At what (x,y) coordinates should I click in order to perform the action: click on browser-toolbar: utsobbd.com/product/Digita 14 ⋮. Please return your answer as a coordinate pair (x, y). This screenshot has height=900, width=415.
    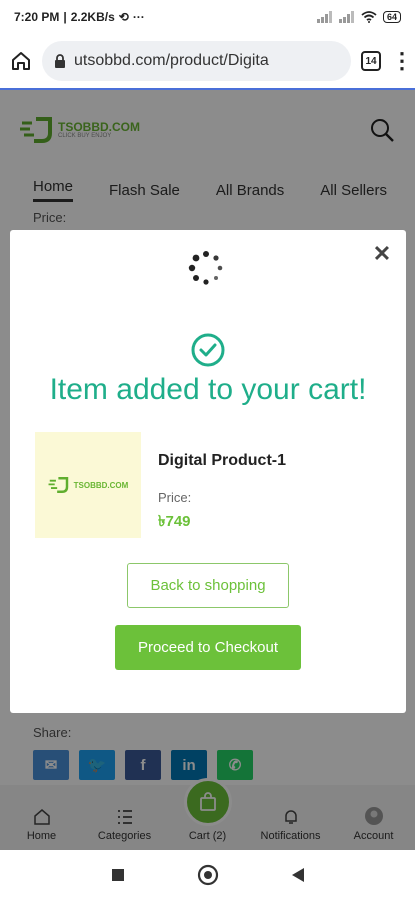
    Looking at the image, I should click on (207, 62).